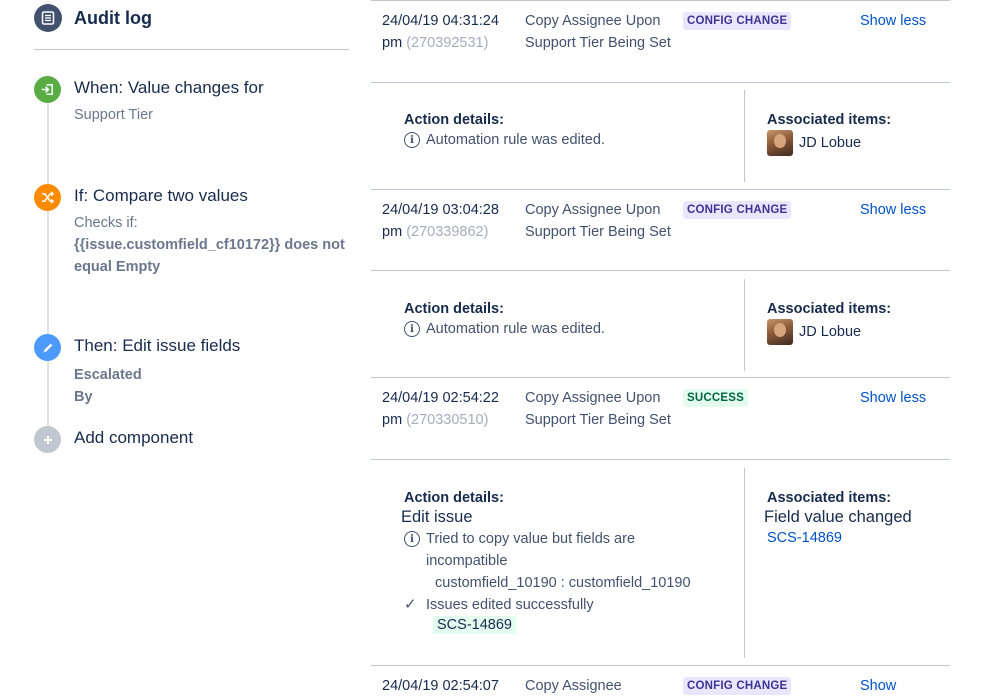 The width and height of the screenshot is (999, 699). What do you see at coordinates (48, 18) in the screenshot?
I see `audit-log-icon` at bounding box center [48, 18].